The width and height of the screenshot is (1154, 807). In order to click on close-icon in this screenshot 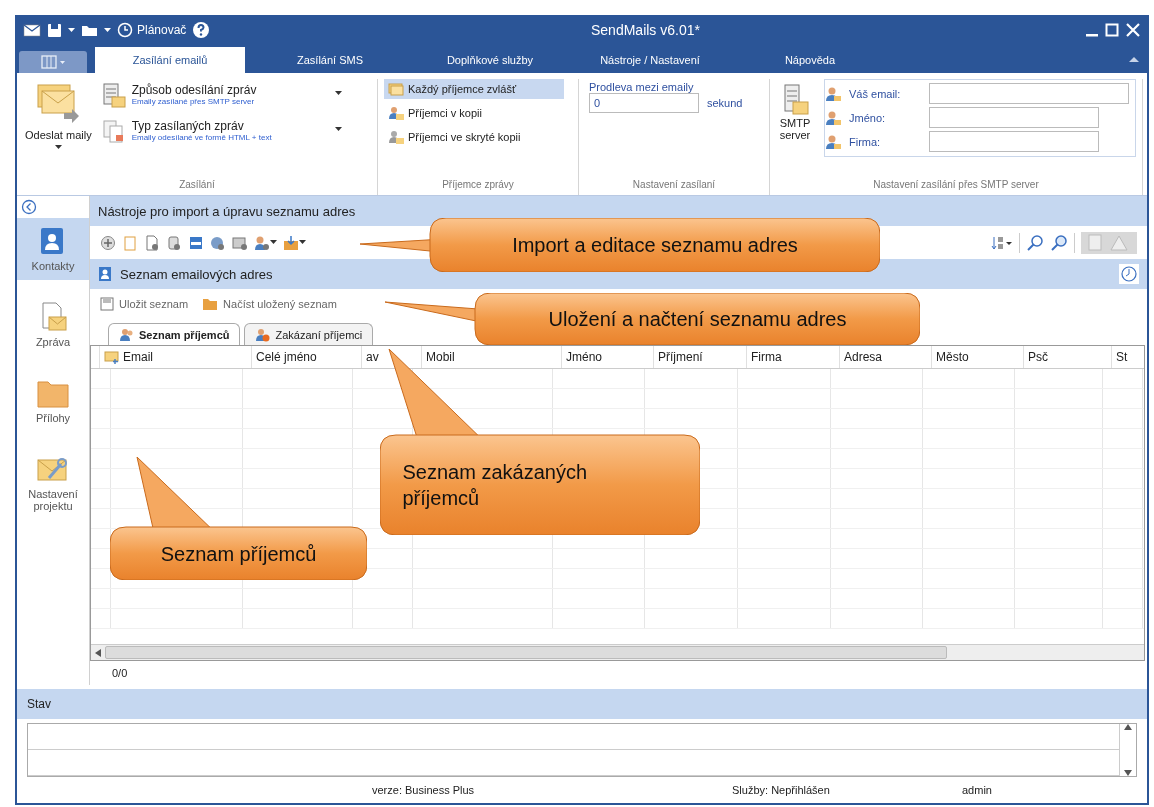, I will do `click(1133, 30)`.